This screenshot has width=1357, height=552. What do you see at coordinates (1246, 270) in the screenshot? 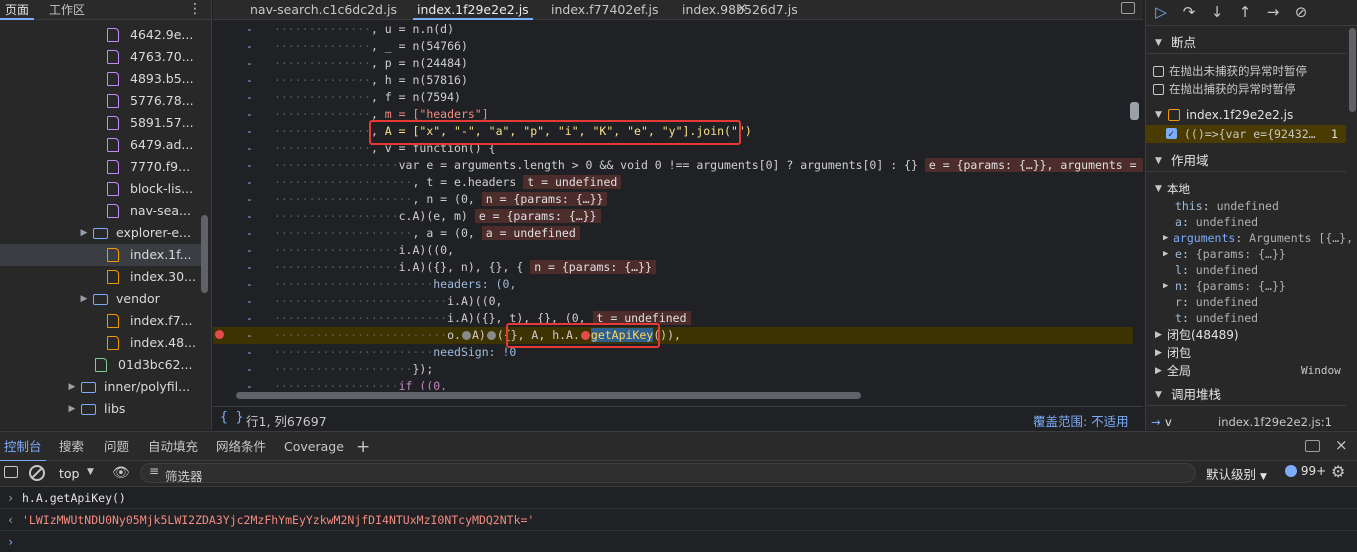
I see `scope-var: l: undefined` at bounding box center [1246, 270].